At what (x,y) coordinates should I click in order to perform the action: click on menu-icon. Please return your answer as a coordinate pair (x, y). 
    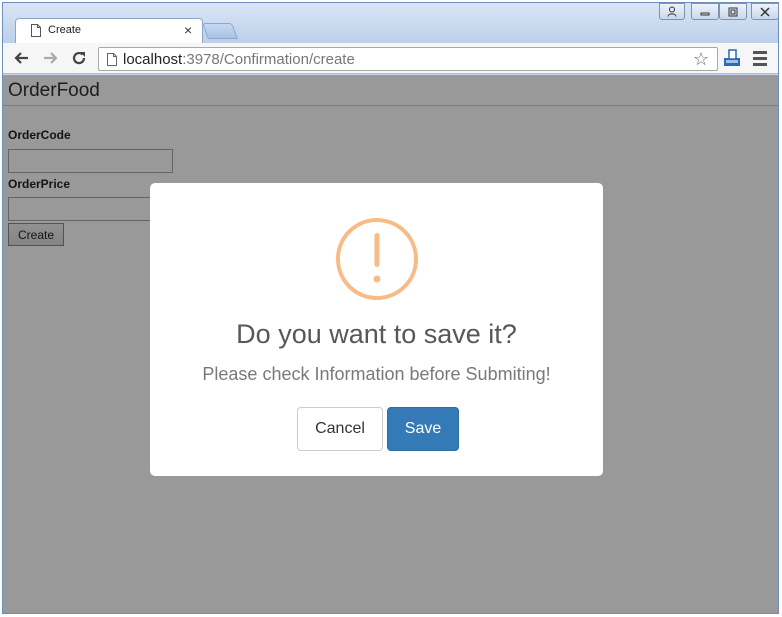
    Looking at the image, I should click on (760, 58).